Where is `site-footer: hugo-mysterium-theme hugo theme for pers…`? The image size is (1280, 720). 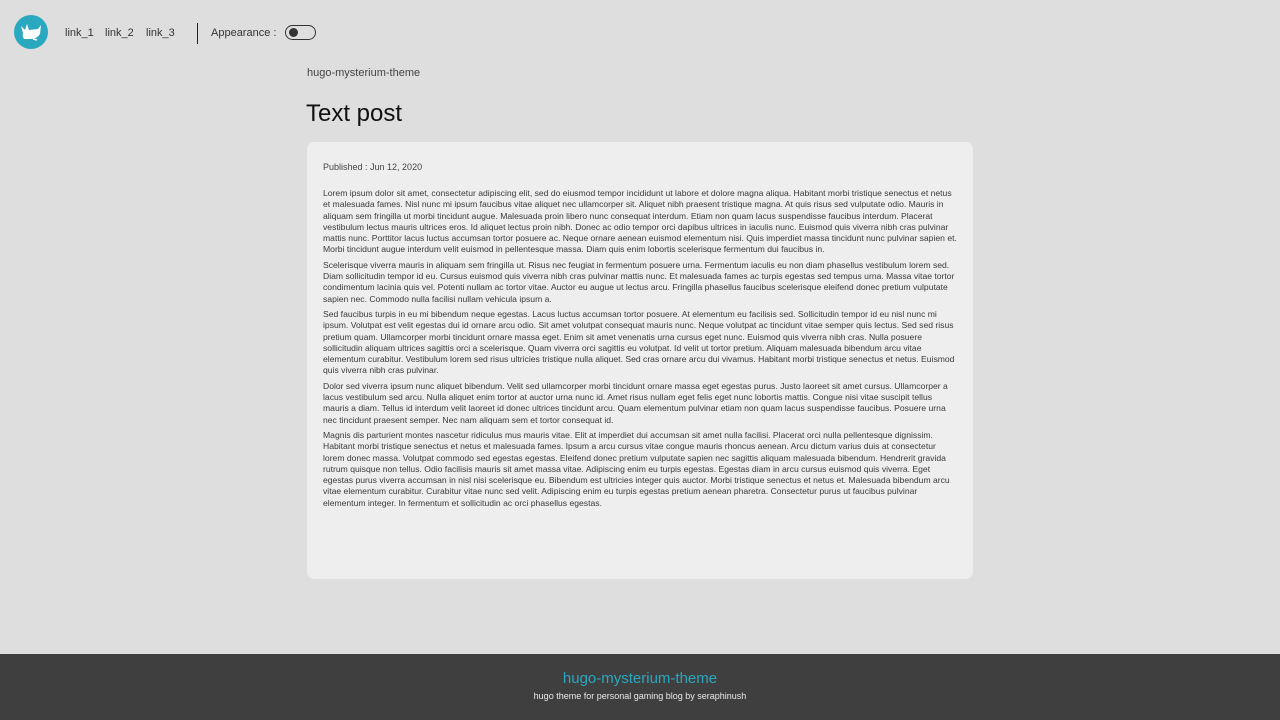
site-footer: hugo-mysterium-theme hugo theme for pers… is located at coordinates (640, 687).